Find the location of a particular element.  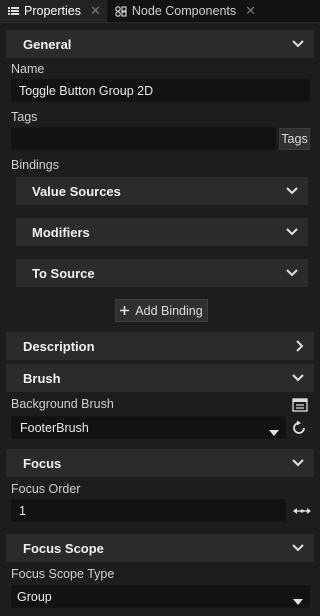

background-brush-value: FooterBrush is located at coordinates (54, 427).